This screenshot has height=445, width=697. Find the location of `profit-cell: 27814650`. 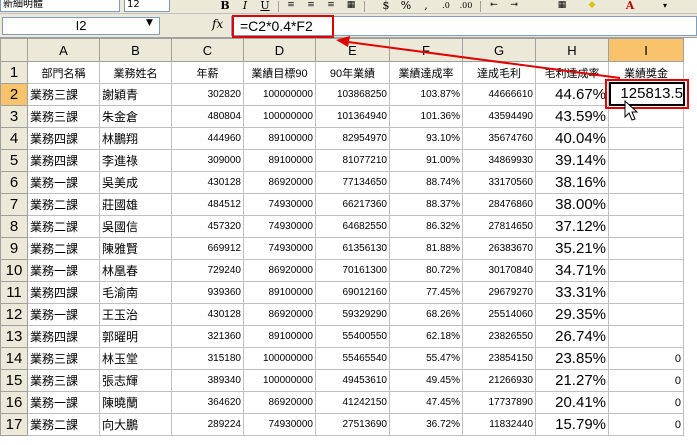

profit-cell: 27814650 is located at coordinates (499, 226).